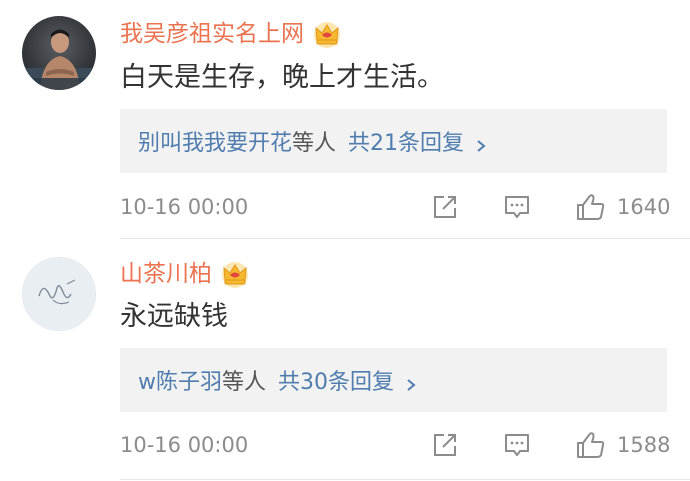  I want to click on reply-user-link: 别叫我我要开花, so click(215, 141).